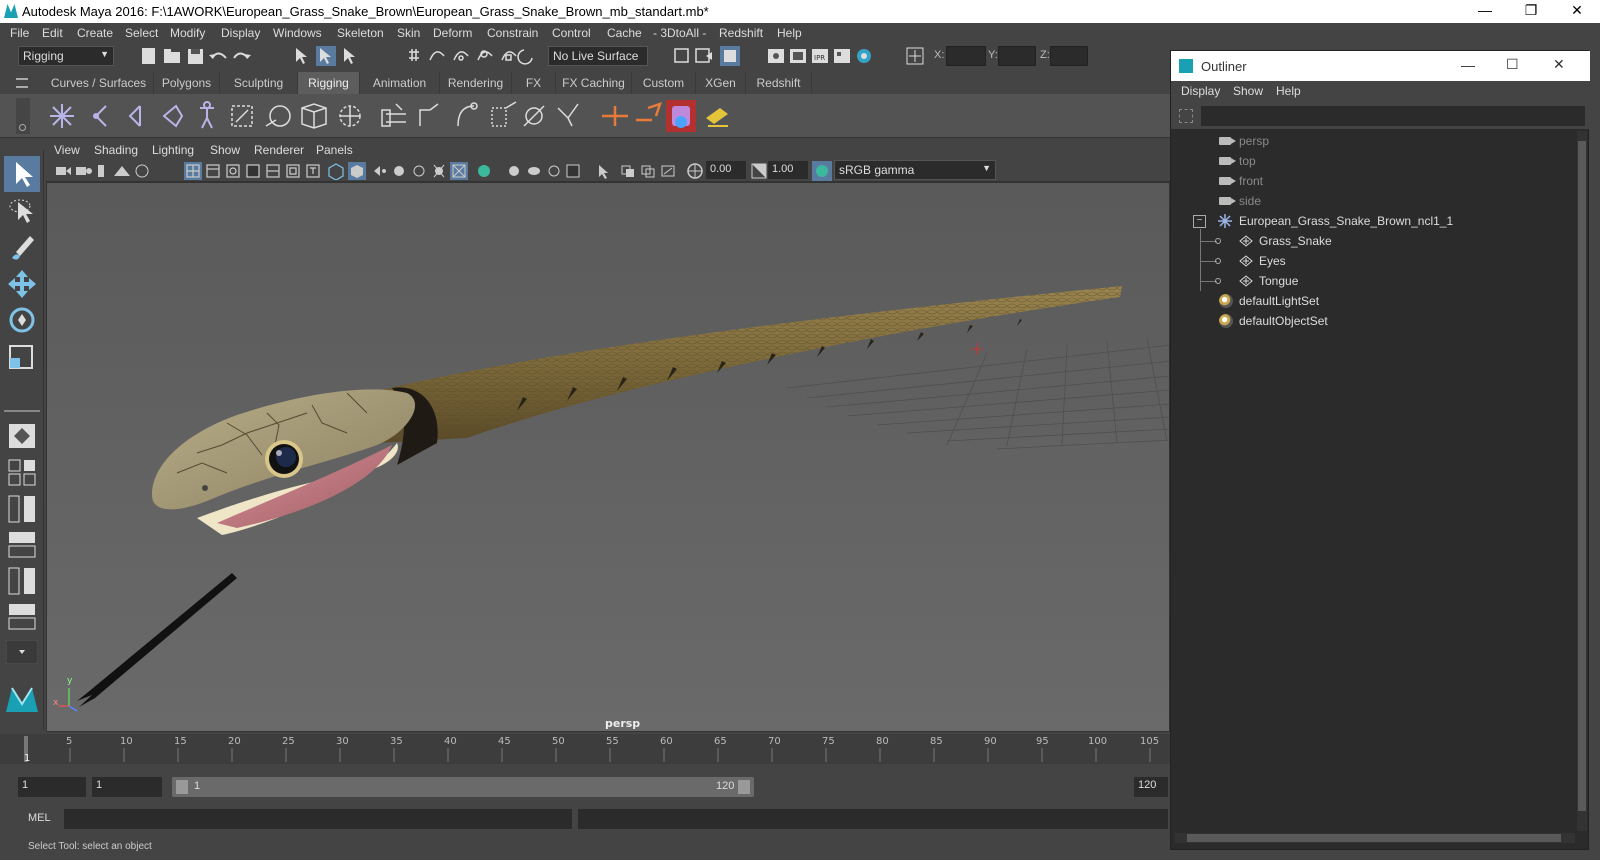  What do you see at coordinates (1393, 116) in the screenshot?
I see `outliner-search-input` at bounding box center [1393, 116].